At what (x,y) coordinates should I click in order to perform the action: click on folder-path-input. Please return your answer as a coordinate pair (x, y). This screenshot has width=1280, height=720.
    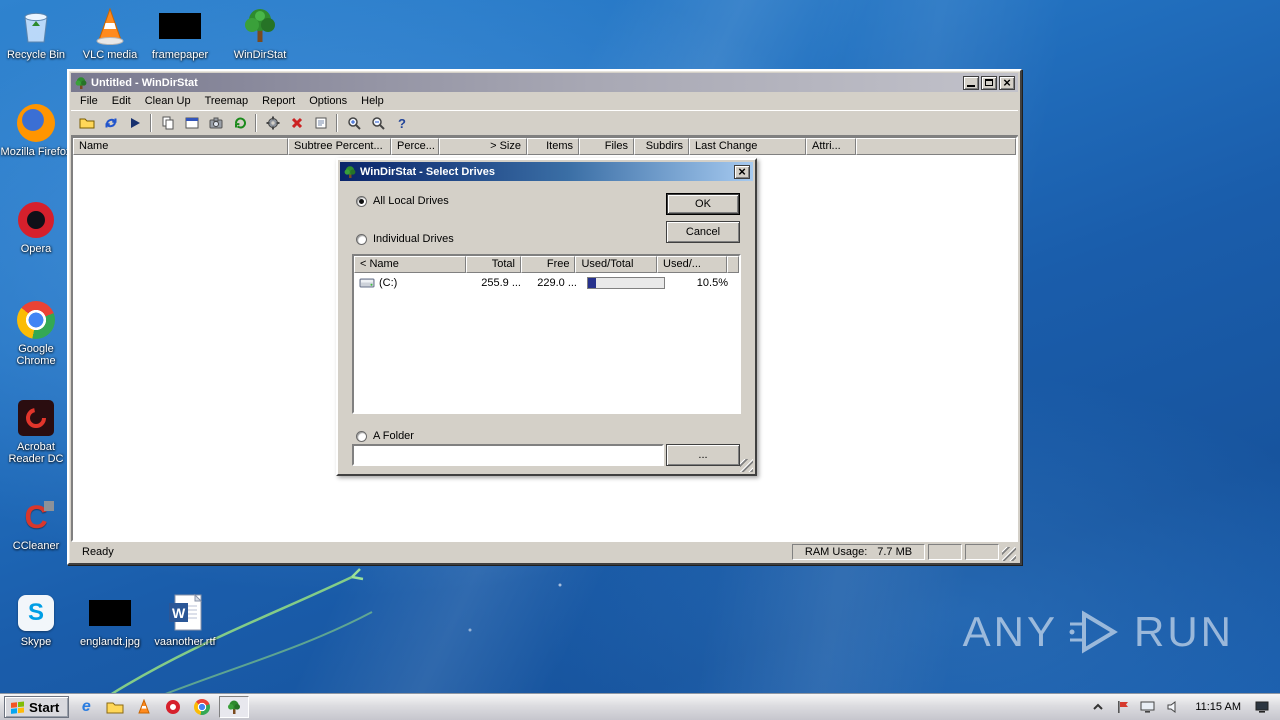
    Looking at the image, I should click on (508, 455).